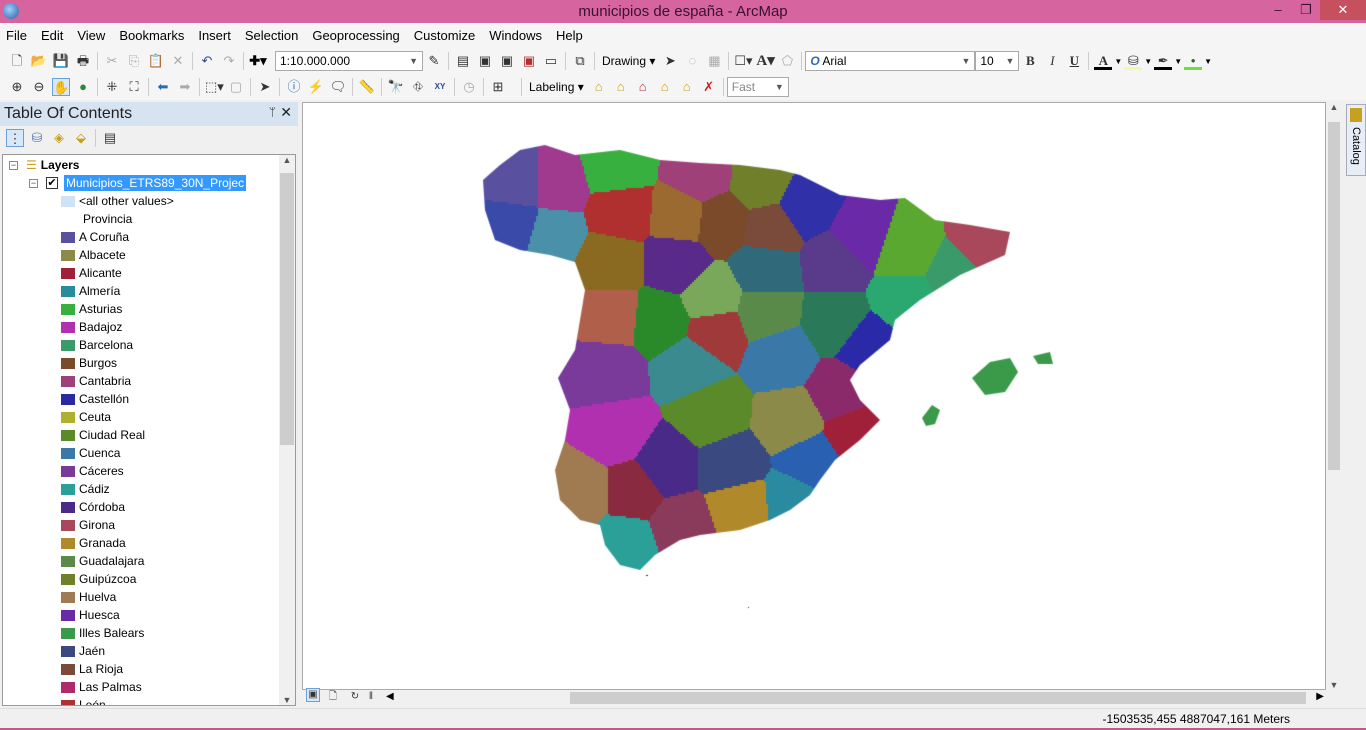 This screenshot has width=1366, height=730. Describe the element at coordinates (90, 291) in the screenshot. I see `legend-item: Almería` at that location.